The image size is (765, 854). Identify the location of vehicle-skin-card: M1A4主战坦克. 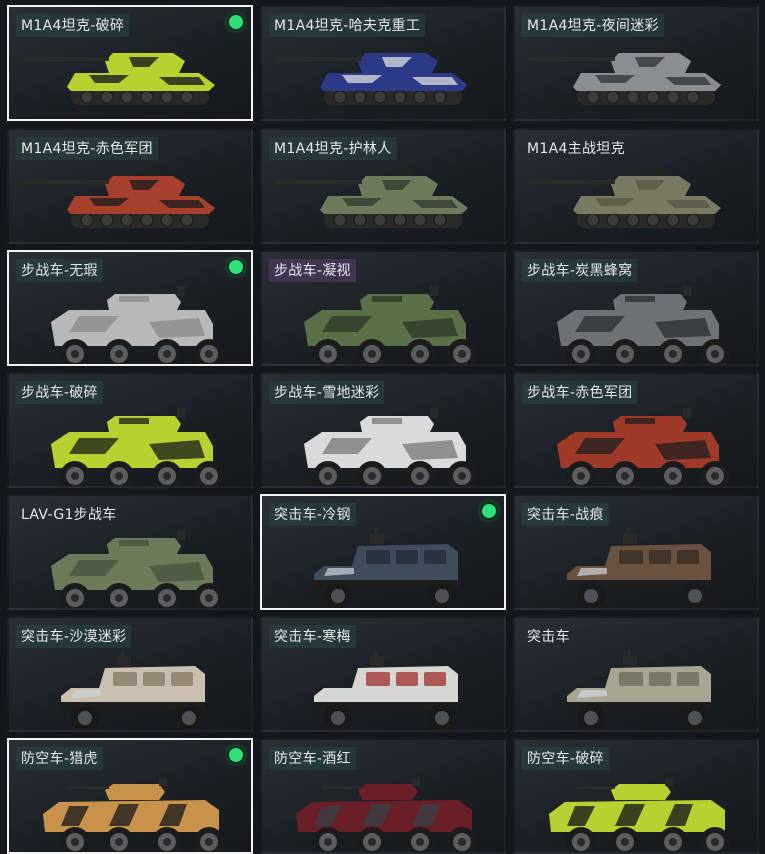
(636, 186).